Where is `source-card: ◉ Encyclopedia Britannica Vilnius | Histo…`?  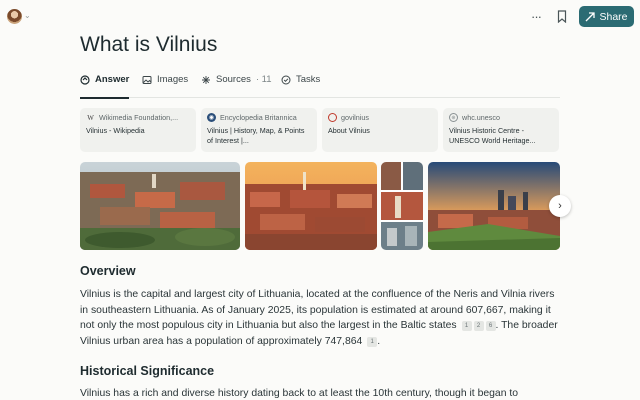
source-card: ◉ Encyclopedia Britannica Vilnius | Histo… is located at coordinates (259, 130).